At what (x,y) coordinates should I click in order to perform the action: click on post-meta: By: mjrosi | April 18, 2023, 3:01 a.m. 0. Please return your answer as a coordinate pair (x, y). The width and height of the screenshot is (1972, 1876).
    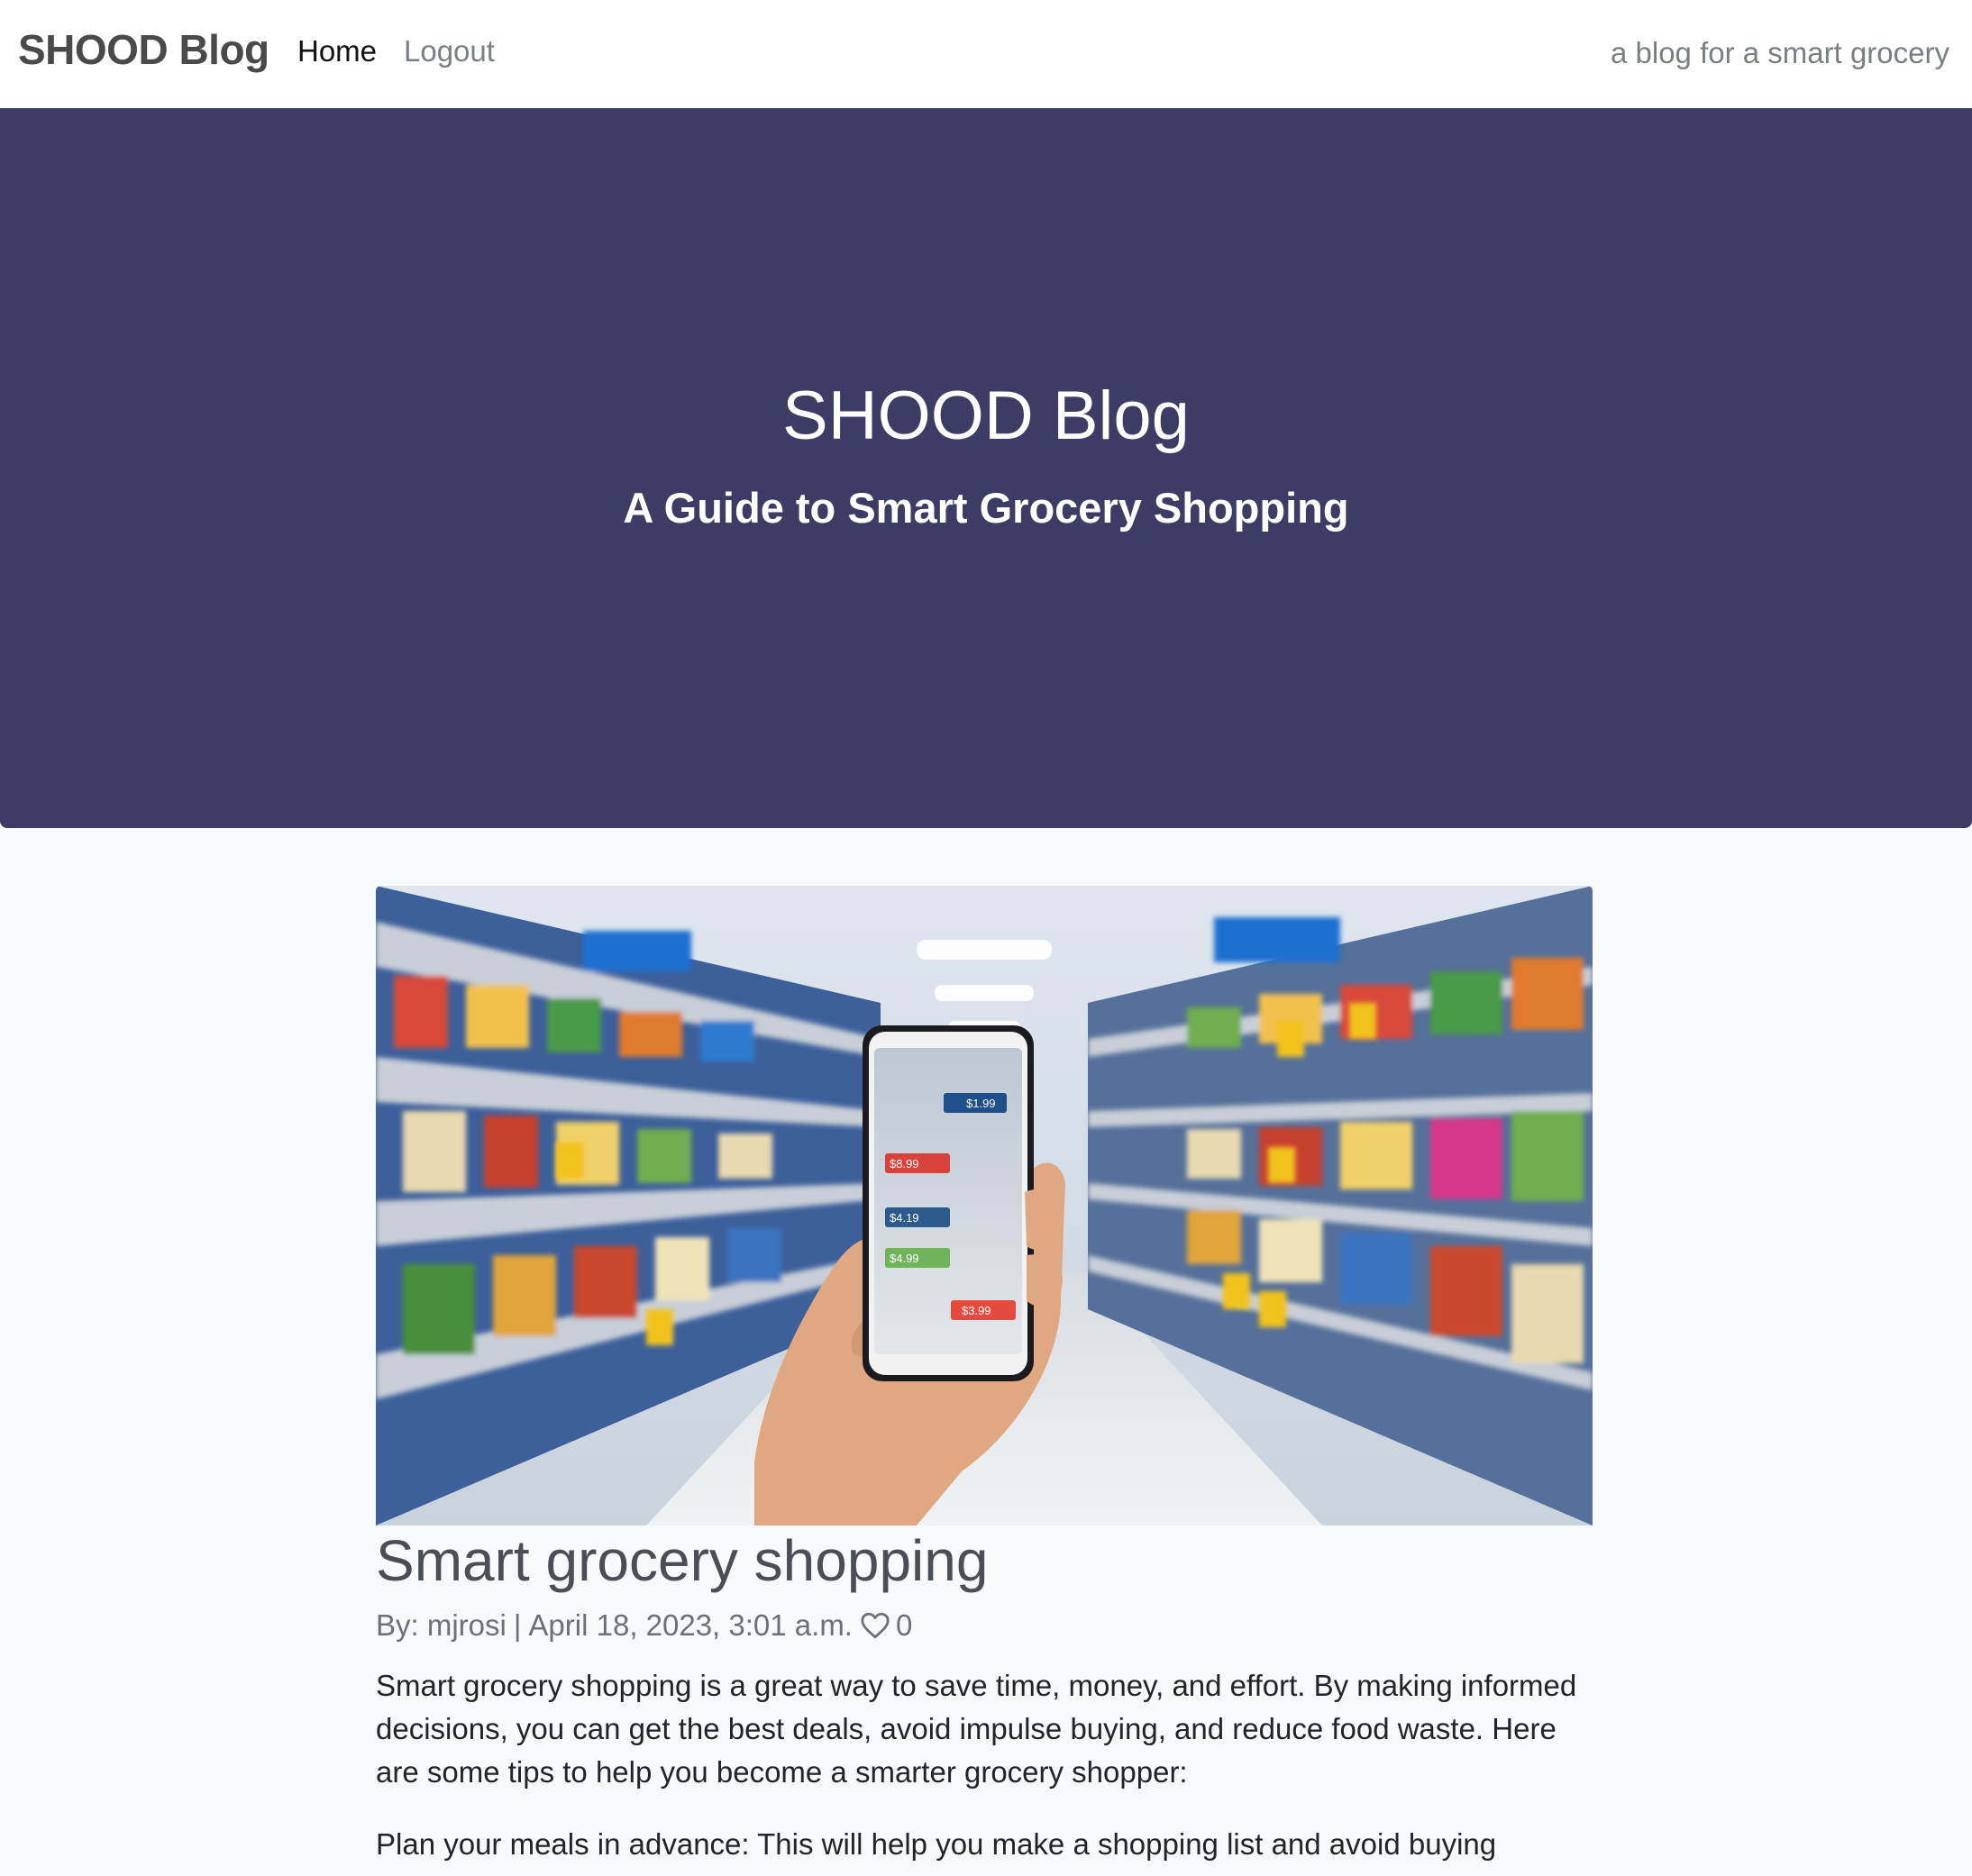
    Looking at the image, I should click on (984, 1625).